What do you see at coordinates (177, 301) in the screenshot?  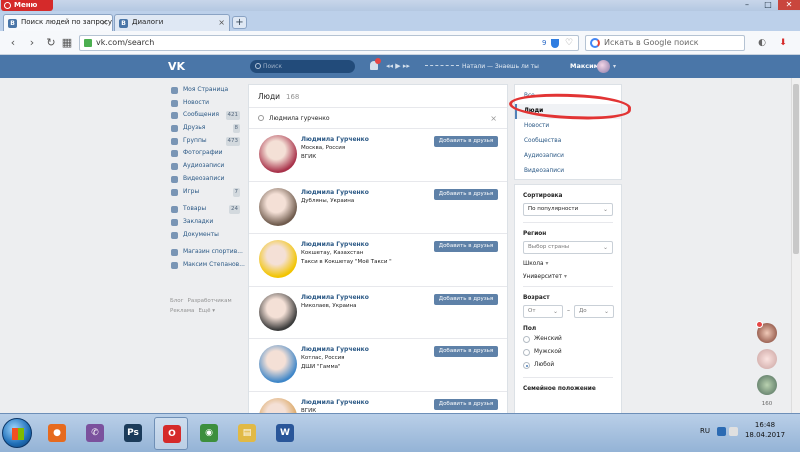 I see `footer-link-blog: Блог` at bounding box center [177, 301].